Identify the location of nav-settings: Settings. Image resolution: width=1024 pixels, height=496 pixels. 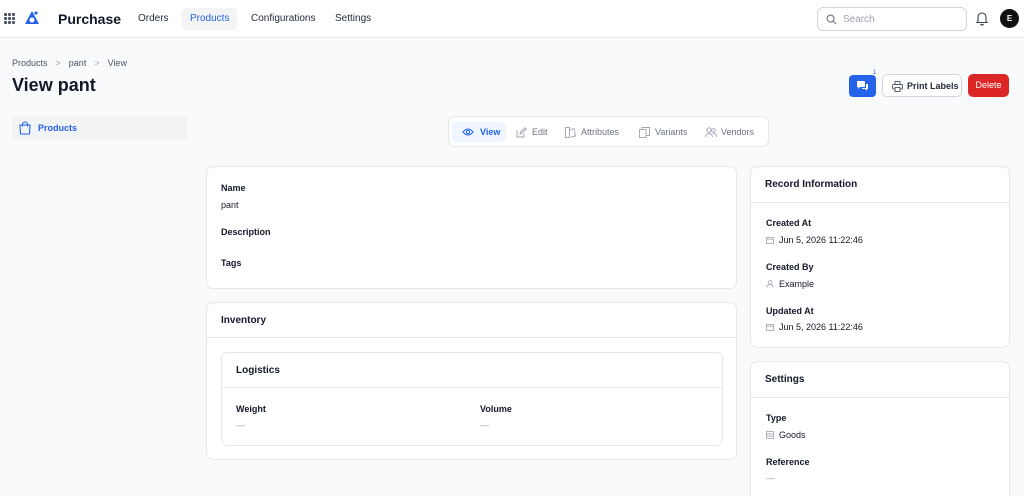
(353, 19).